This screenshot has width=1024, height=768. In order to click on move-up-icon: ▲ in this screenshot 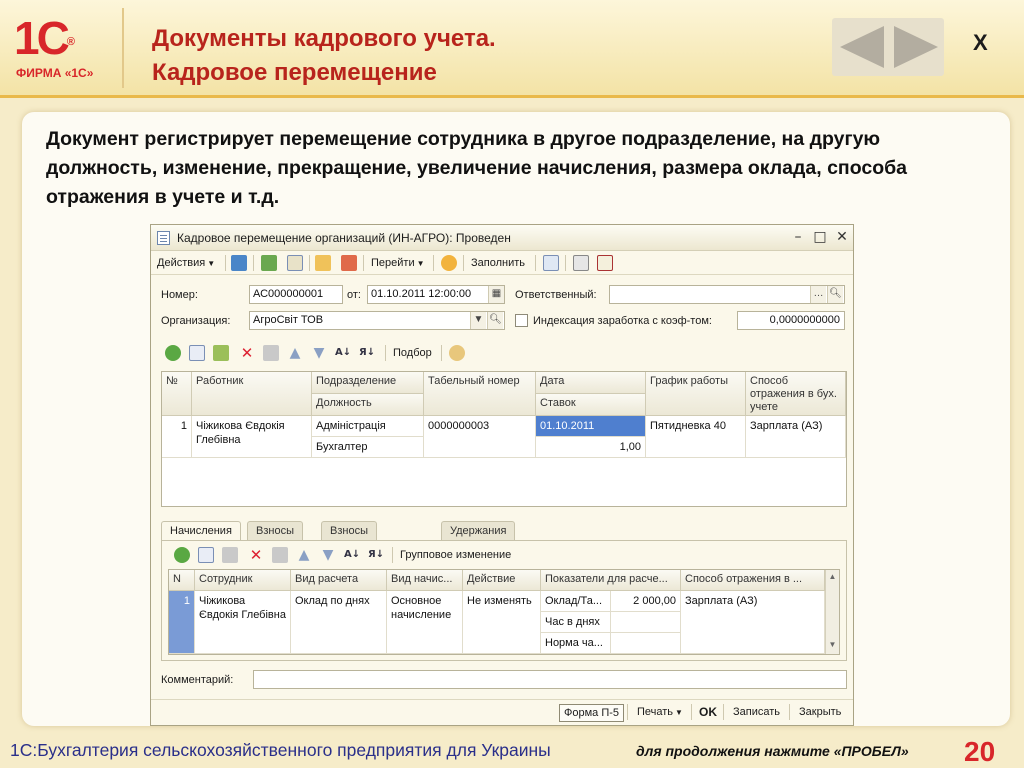, I will do `click(295, 353)`.